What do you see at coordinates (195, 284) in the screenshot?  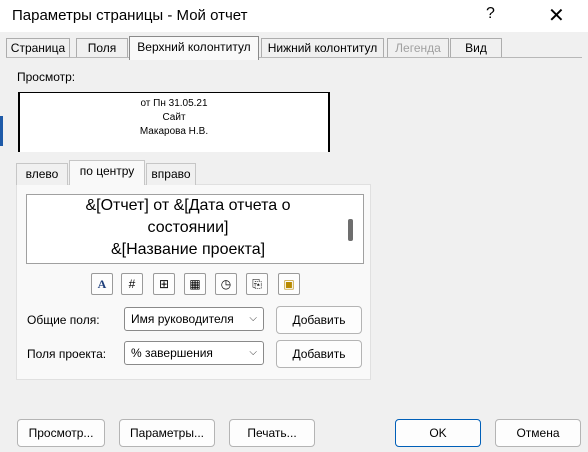 I see `insert-date-icon: ▦` at bounding box center [195, 284].